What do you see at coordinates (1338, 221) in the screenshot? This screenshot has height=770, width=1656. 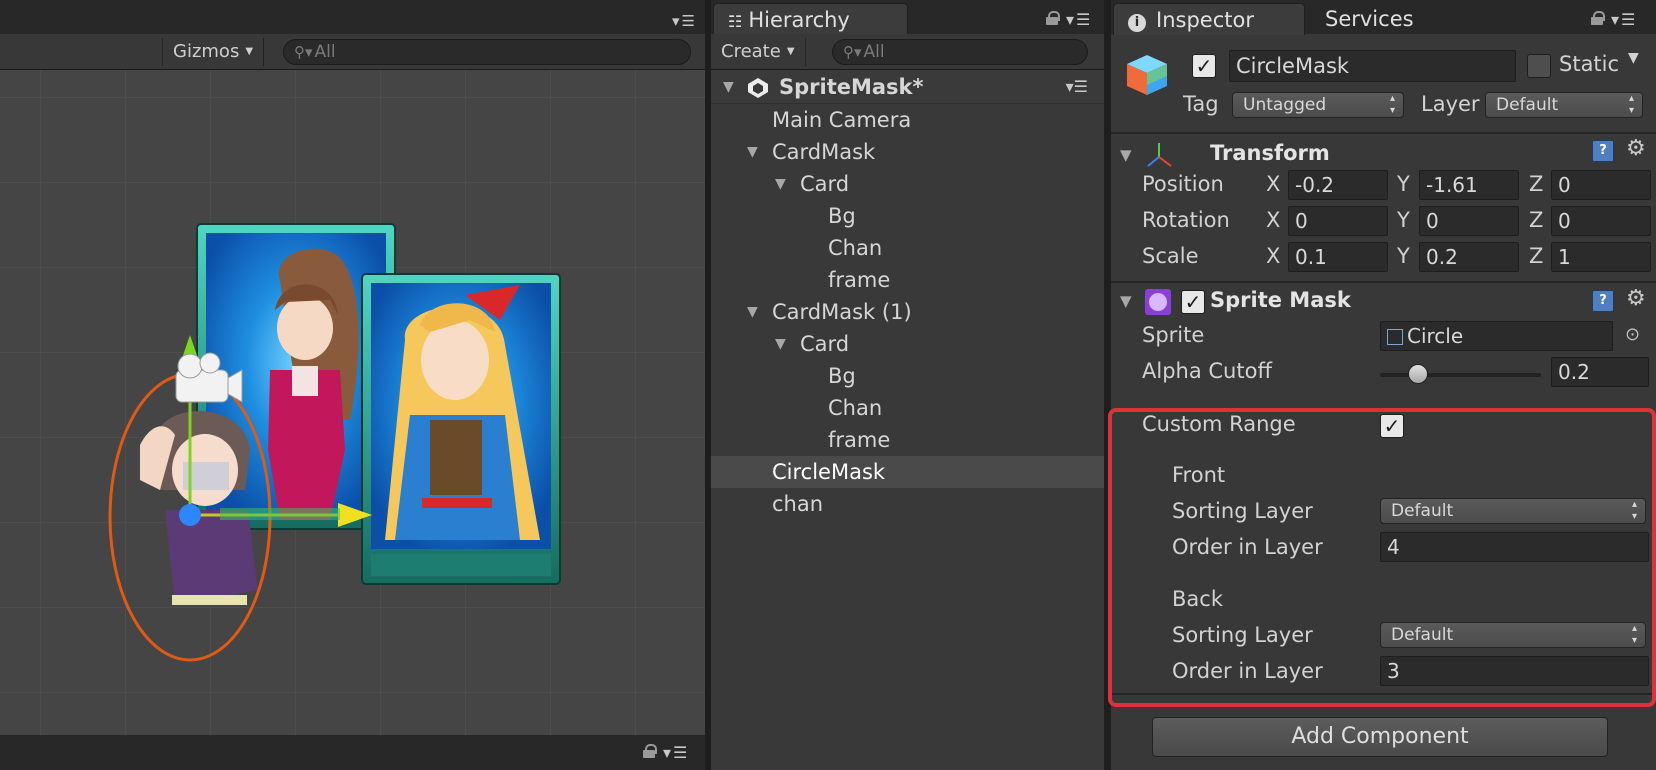 I see `rotation-x-field: 0` at bounding box center [1338, 221].